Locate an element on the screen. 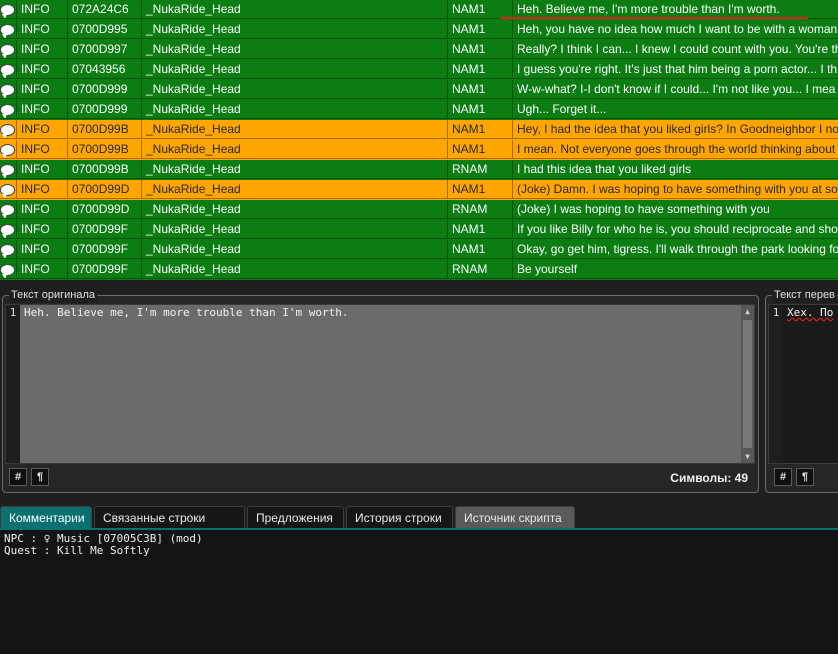 The image size is (838, 654). tab-related-mod-strings: Связанные строки мода is located at coordinates (169, 526).